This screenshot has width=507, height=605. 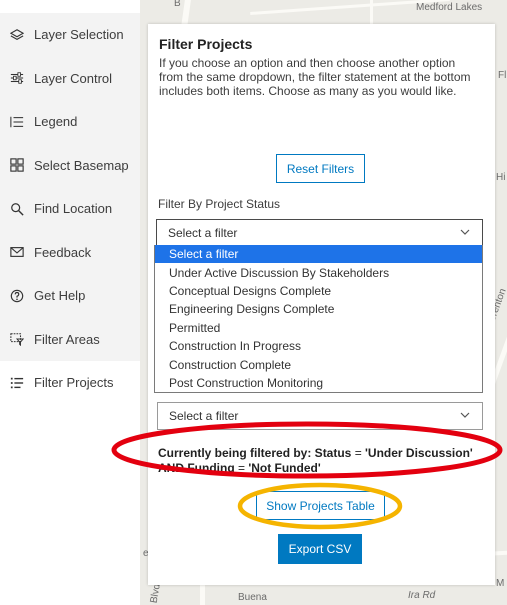 I want to click on filter-status-value: 'Under Discussion', so click(x=419, y=453).